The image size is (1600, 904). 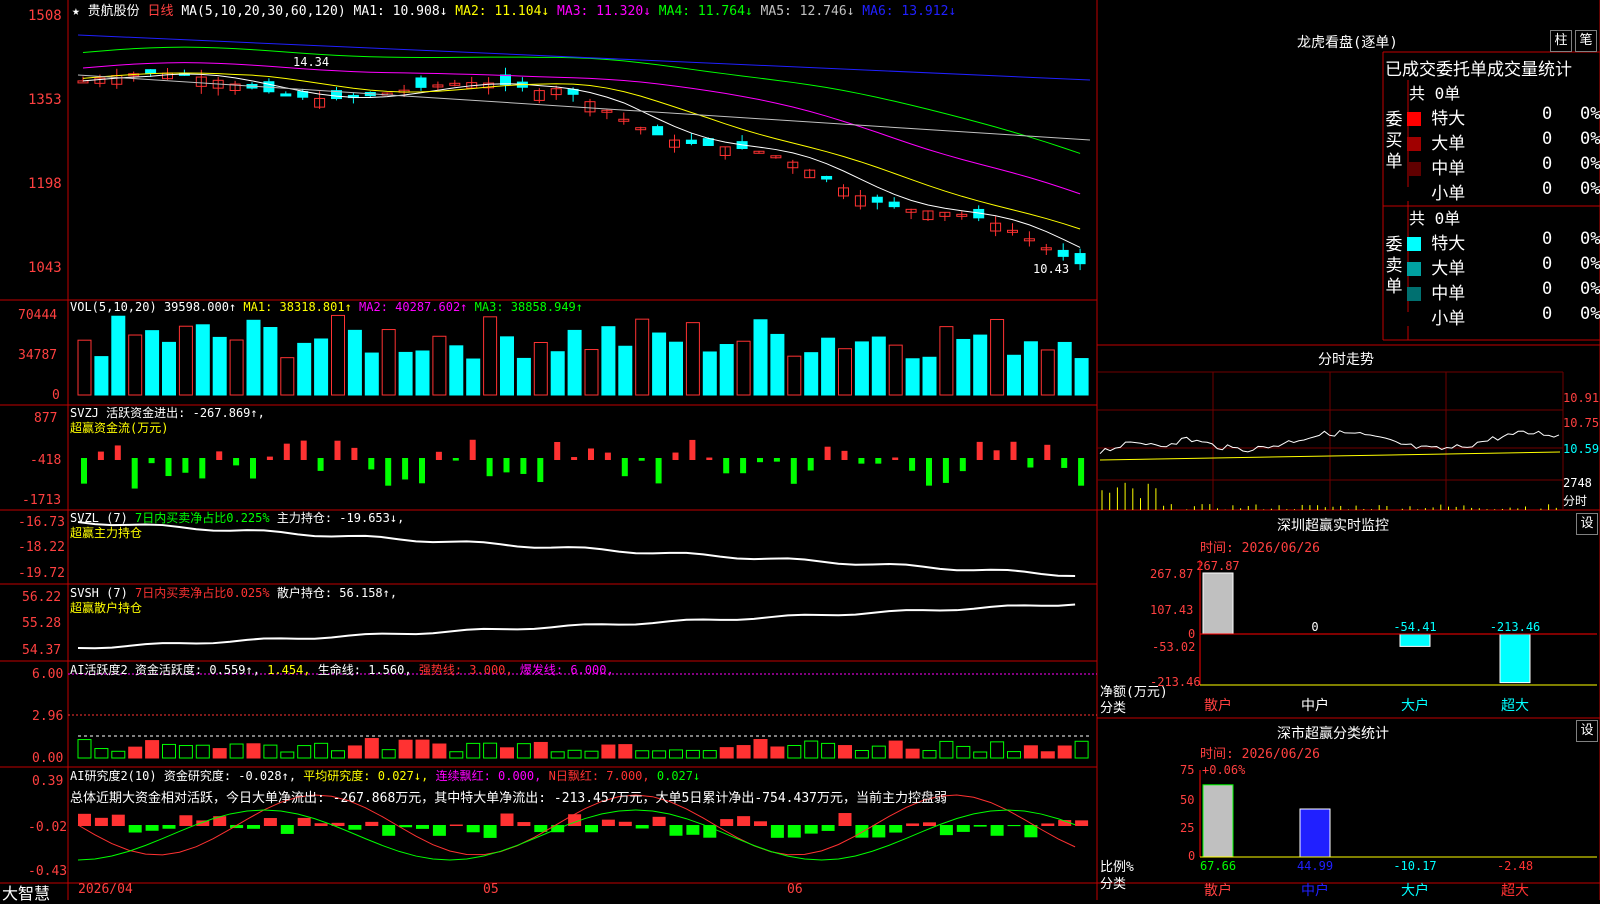 What do you see at coordinates (1172, 574) in the screenshot?
I see `monitor-tick-1: 267.87` at bounding box center [1172, 574].